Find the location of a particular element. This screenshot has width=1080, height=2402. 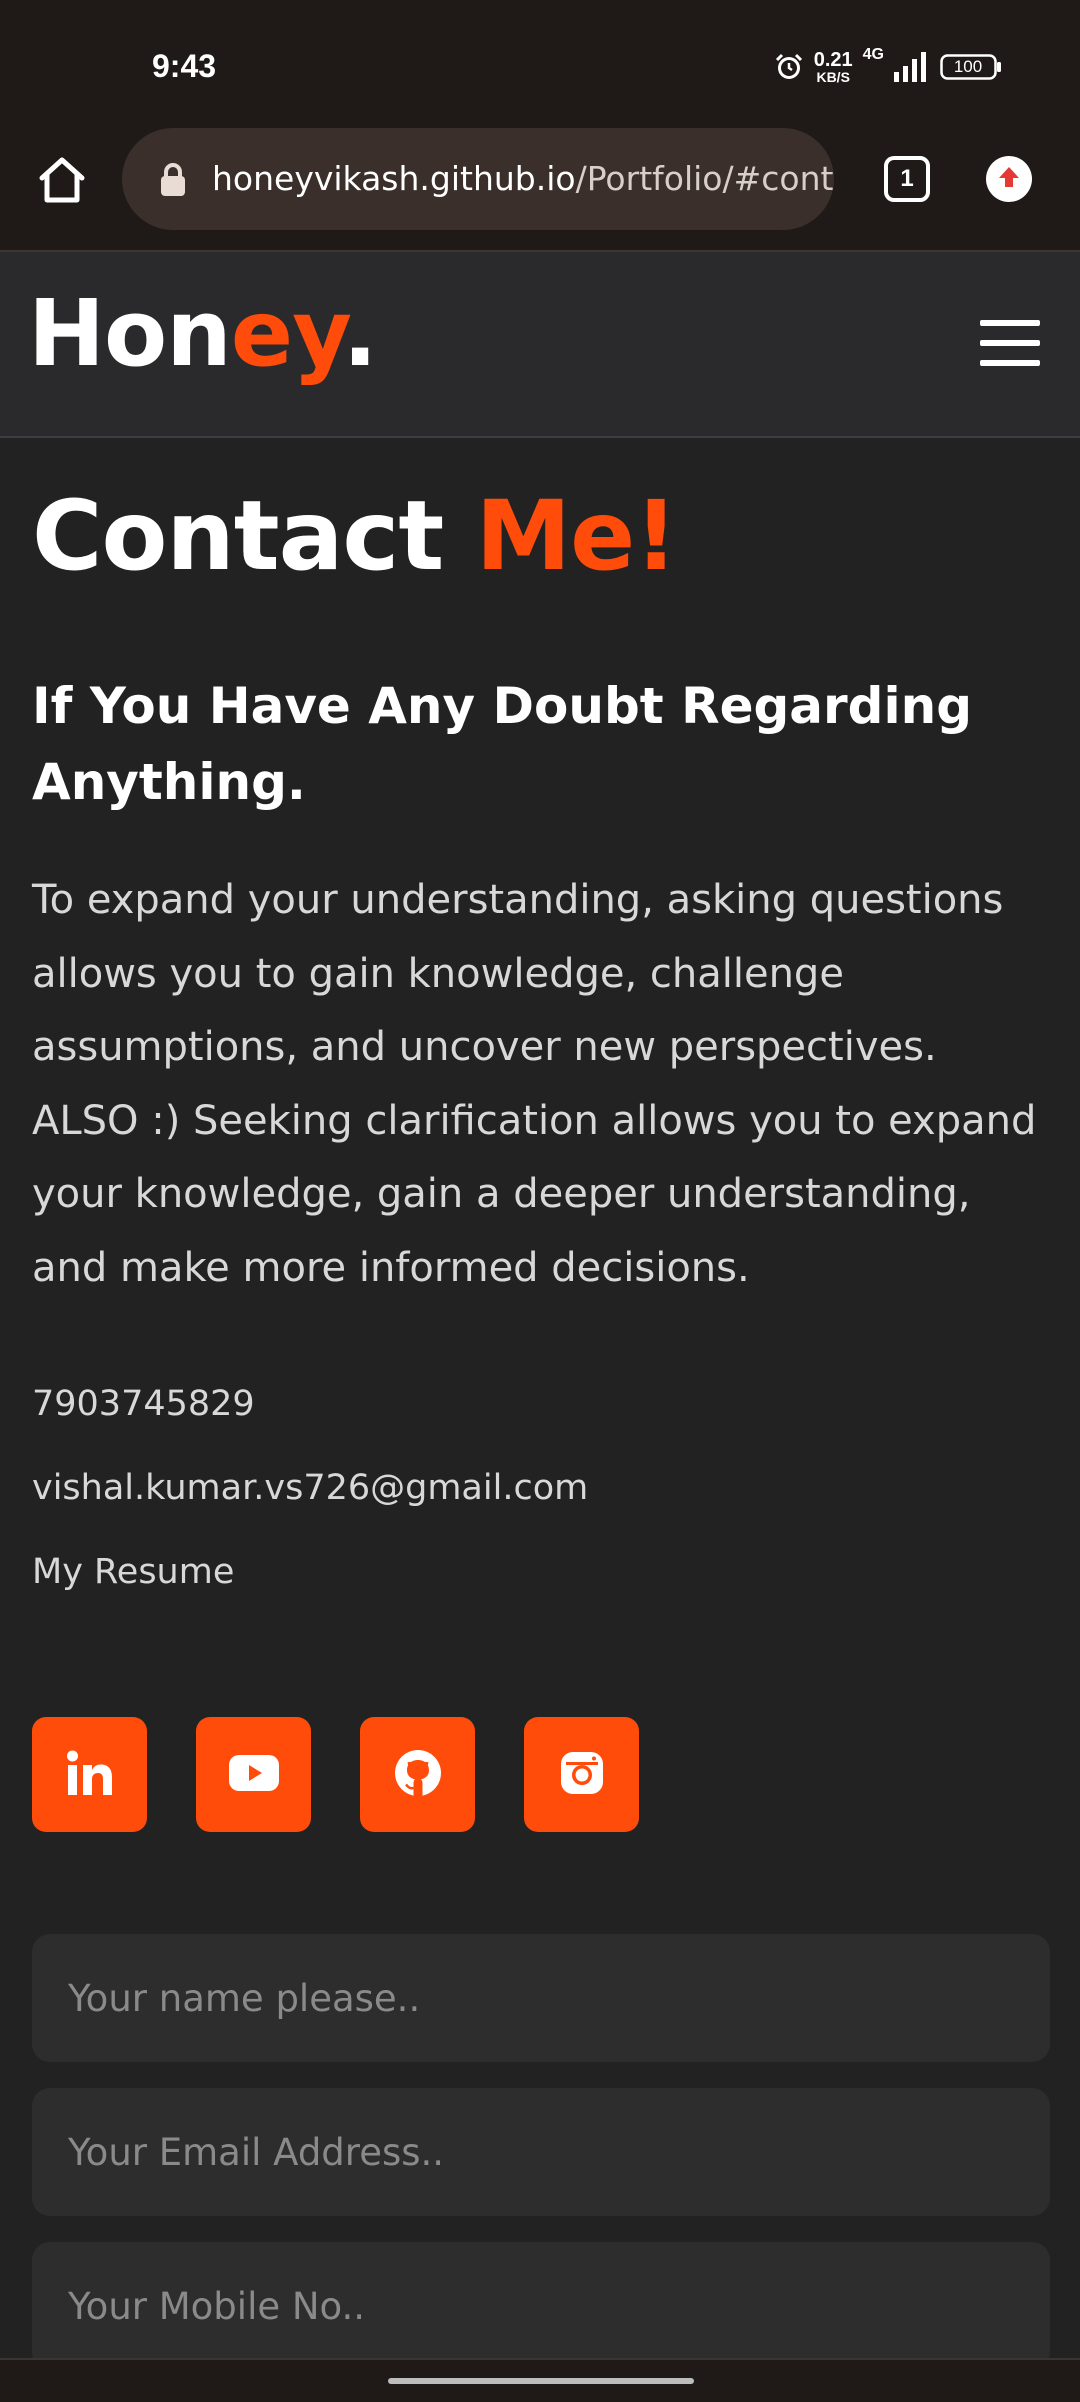

email-input: Your Email Address.. is located at coordinates (541, 2152).